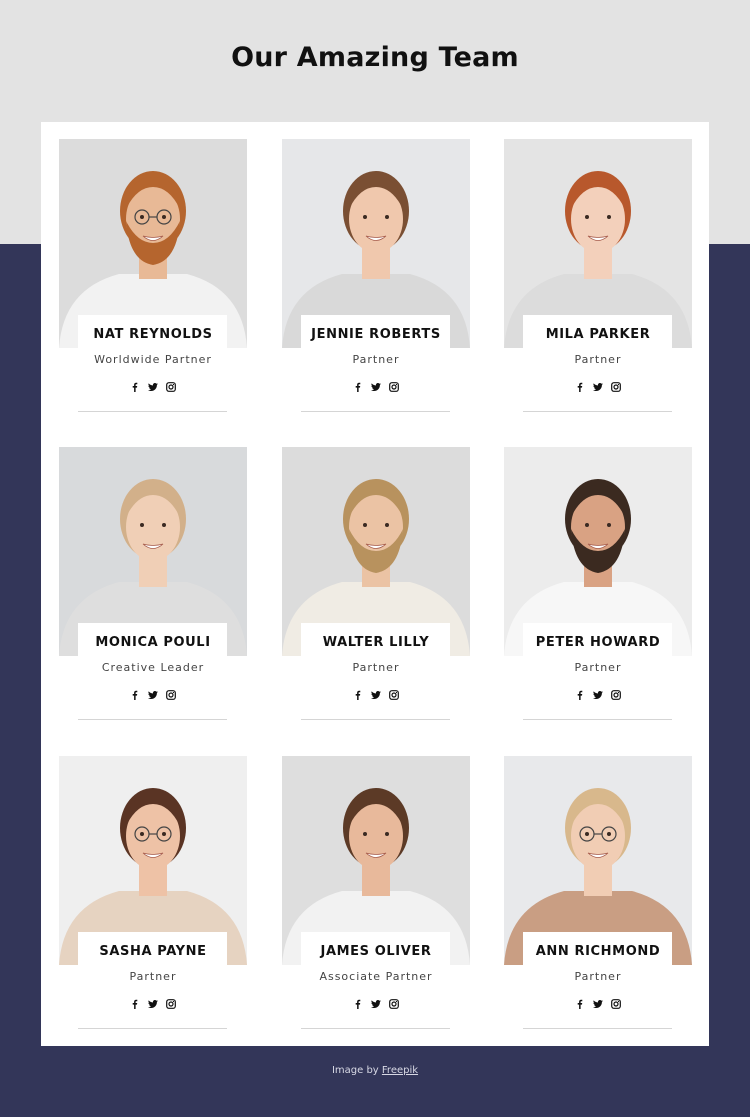 The image size is (750, 1117). Describe the element at coordinates (153, 284) in the screenshot. I see `team-member-card: NAT REYNOLDS Worldwide Partner` at that location.